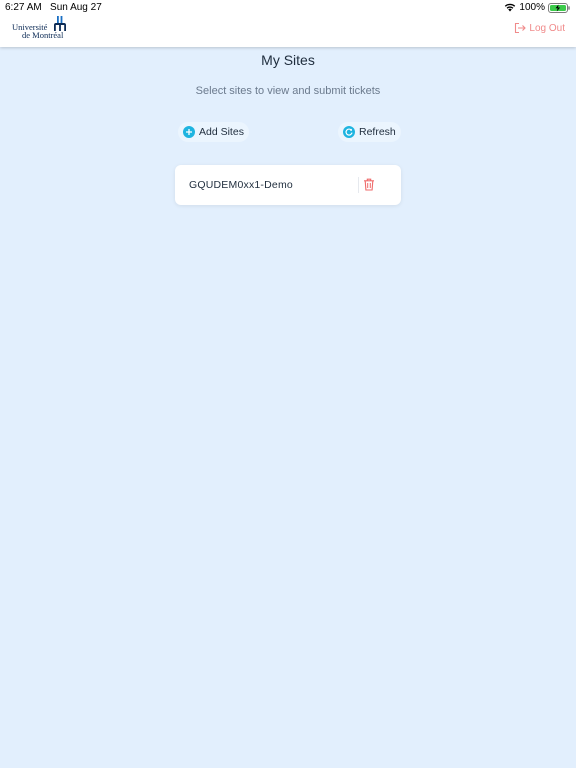 The height and width of the screenshot is (768, 576). Describe the element at coordinates (288, 91) in the screenshot. I see `page-subtitle: Select sites to view and submit tickets` at that location.